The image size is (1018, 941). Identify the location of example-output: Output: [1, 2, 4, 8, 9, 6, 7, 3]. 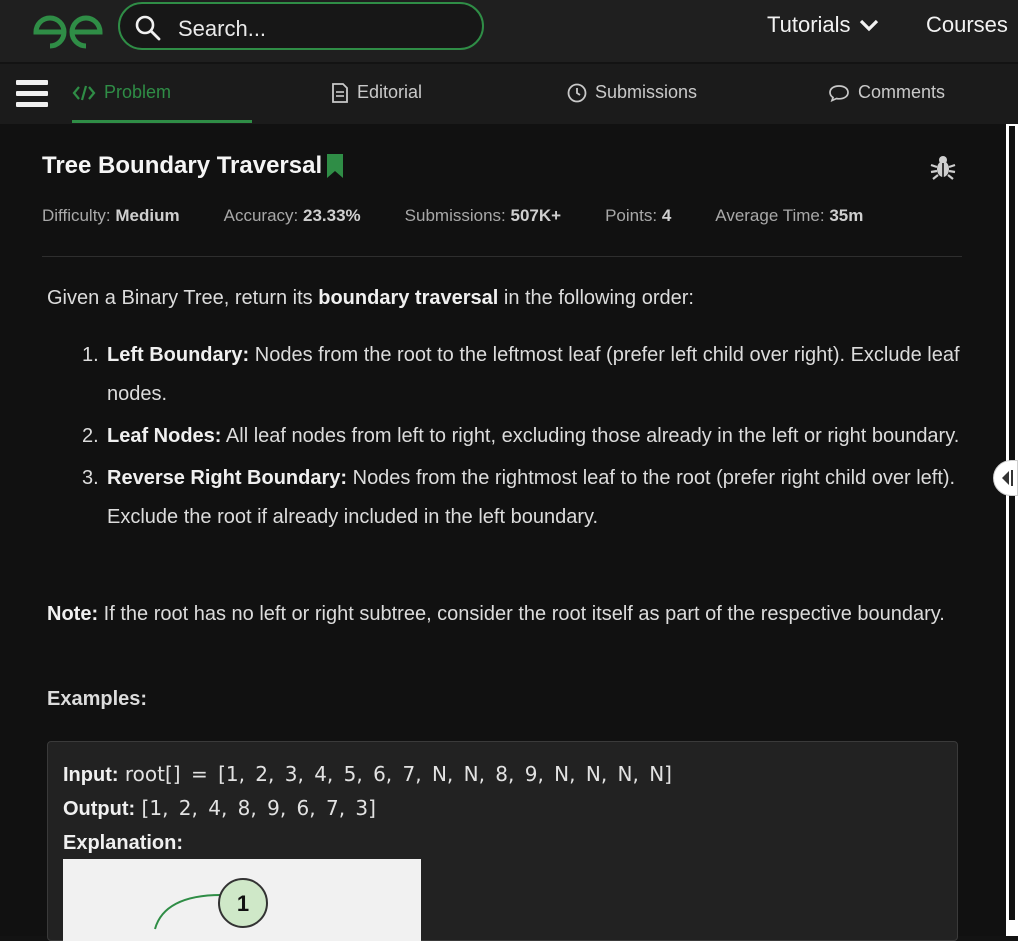
(219, 808).